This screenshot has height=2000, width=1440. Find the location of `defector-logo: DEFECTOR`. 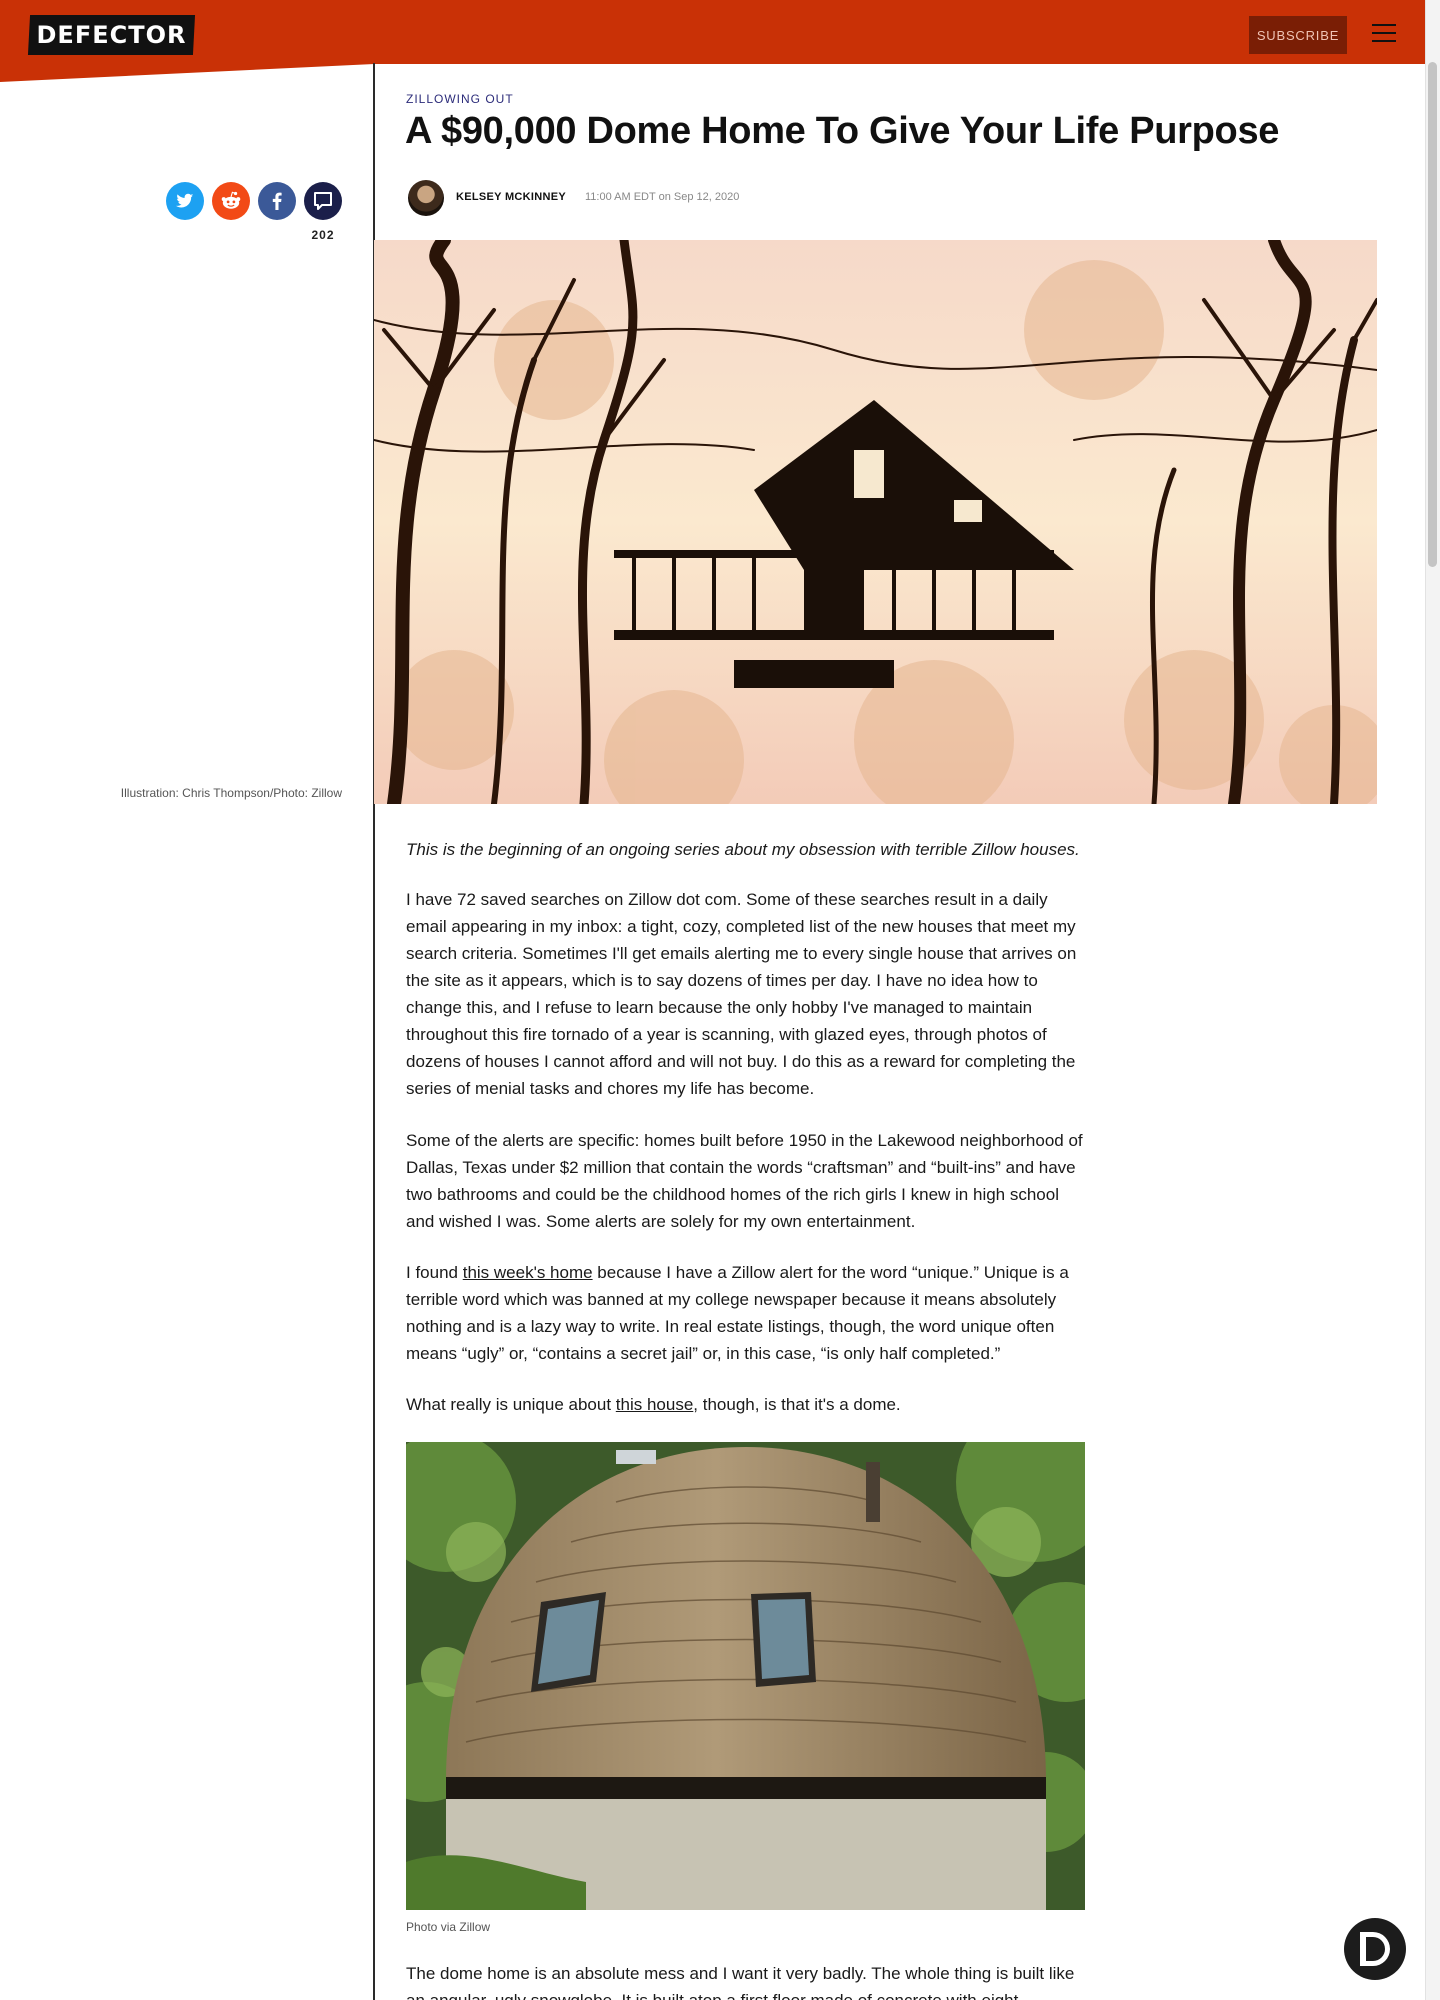

defector-logo: DEFECTOR is located at coordinates (111, 35).